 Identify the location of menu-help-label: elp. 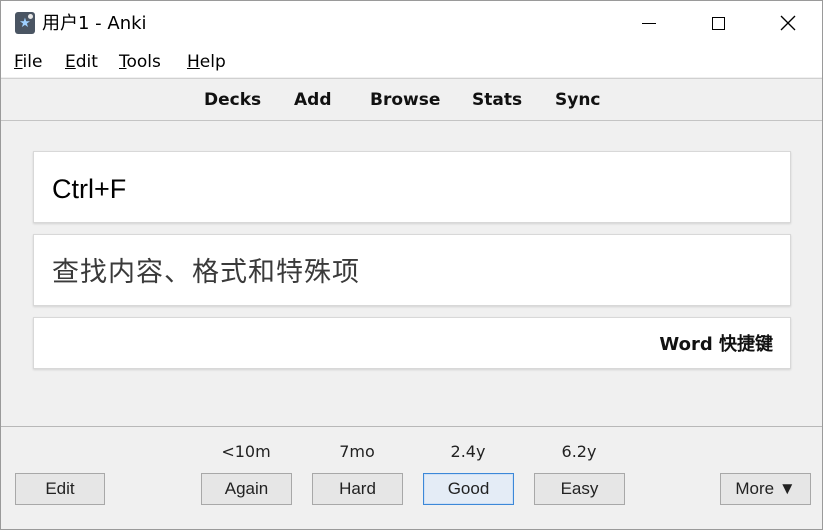
(212, 62).